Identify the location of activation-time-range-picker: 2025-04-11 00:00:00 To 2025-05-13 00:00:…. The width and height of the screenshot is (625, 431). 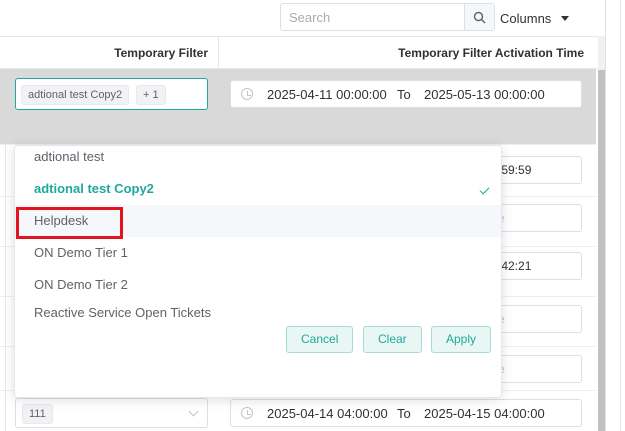
(406, 94).